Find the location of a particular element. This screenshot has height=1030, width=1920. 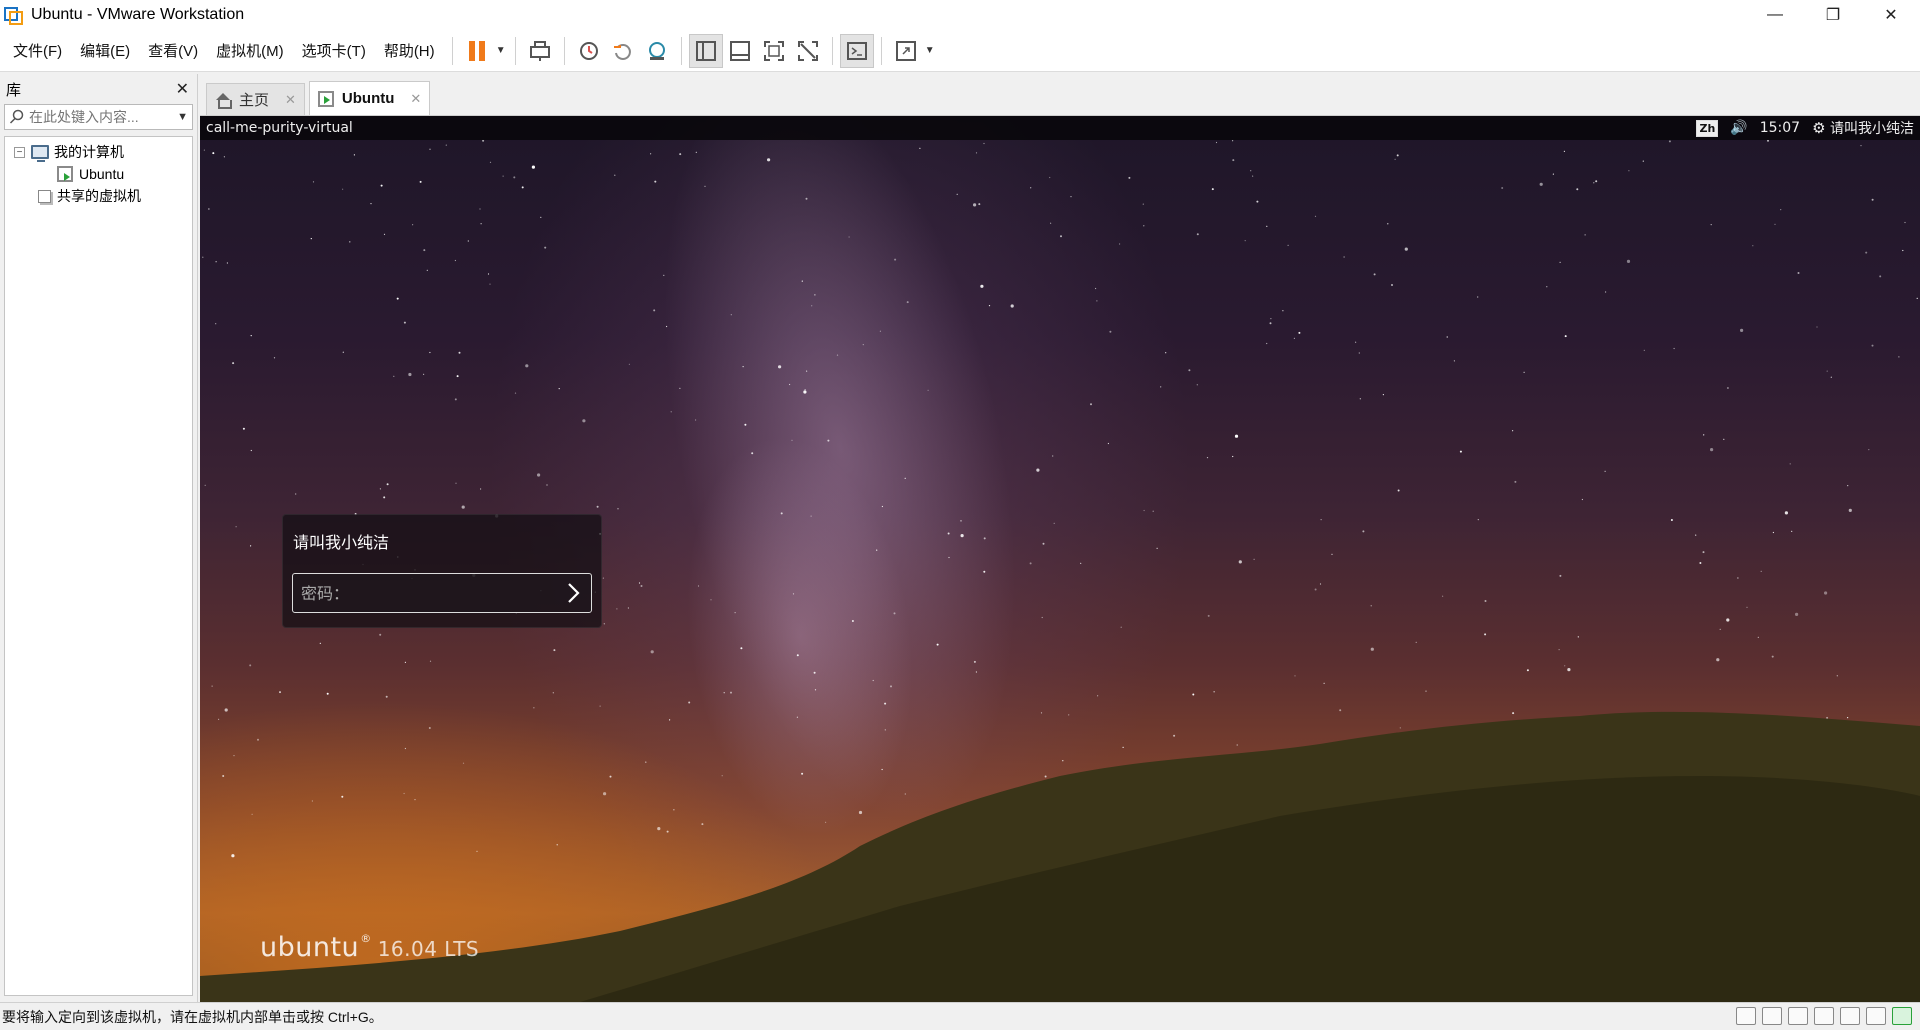

window-title: Ubuntu - VMware Workstation is located at coordinates (138, 14).